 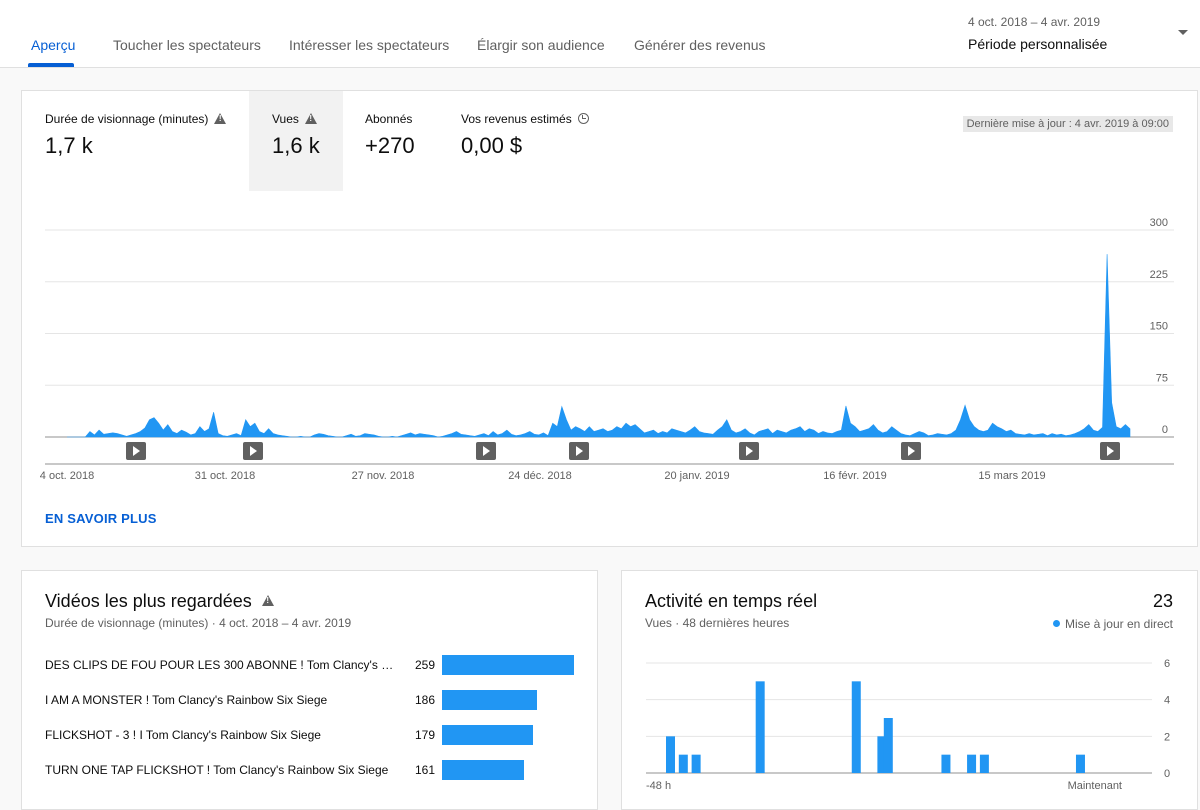 What do you see at coordinates (1159, 275) in the screenshot?
I see `y-tick-label: 225` at bounding box center [1159, 275].